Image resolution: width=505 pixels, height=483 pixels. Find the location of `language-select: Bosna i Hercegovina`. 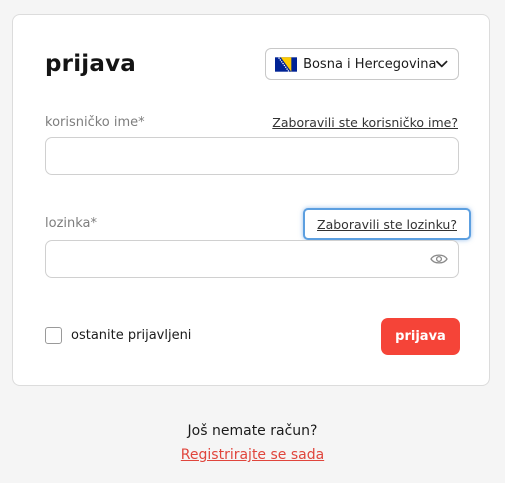

language-select: Bosna i Hercegovina is located at coordinates (362, 64).